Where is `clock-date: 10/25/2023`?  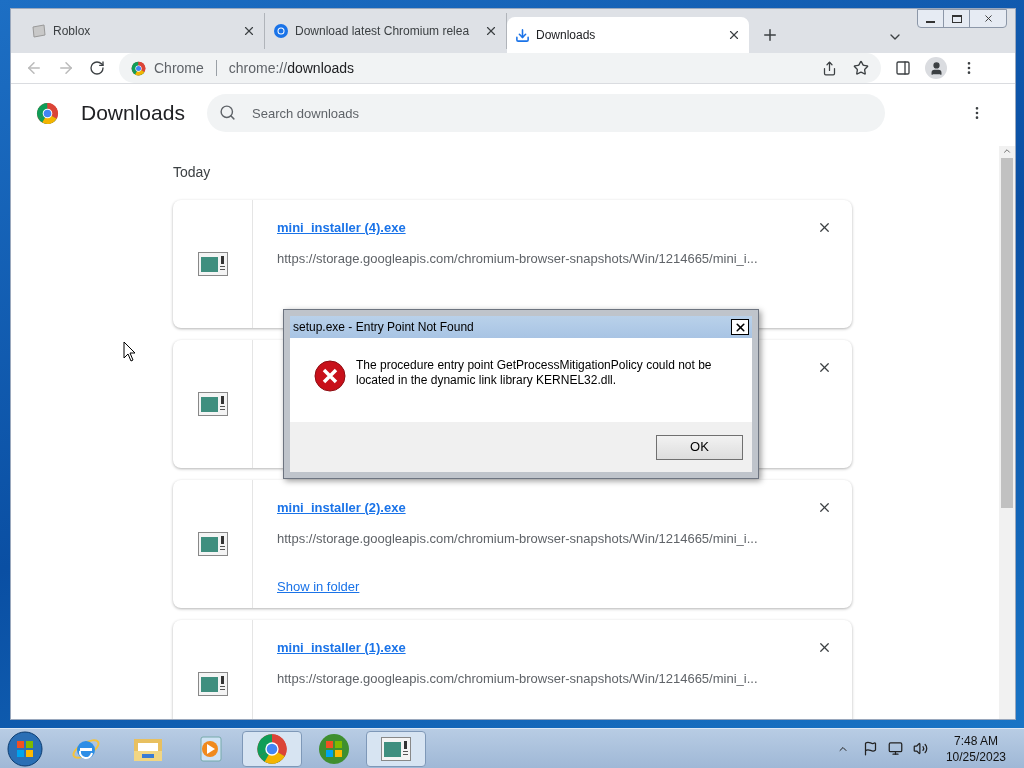 clock-date: 10/25/2023 is located at coordinates (975, 756).